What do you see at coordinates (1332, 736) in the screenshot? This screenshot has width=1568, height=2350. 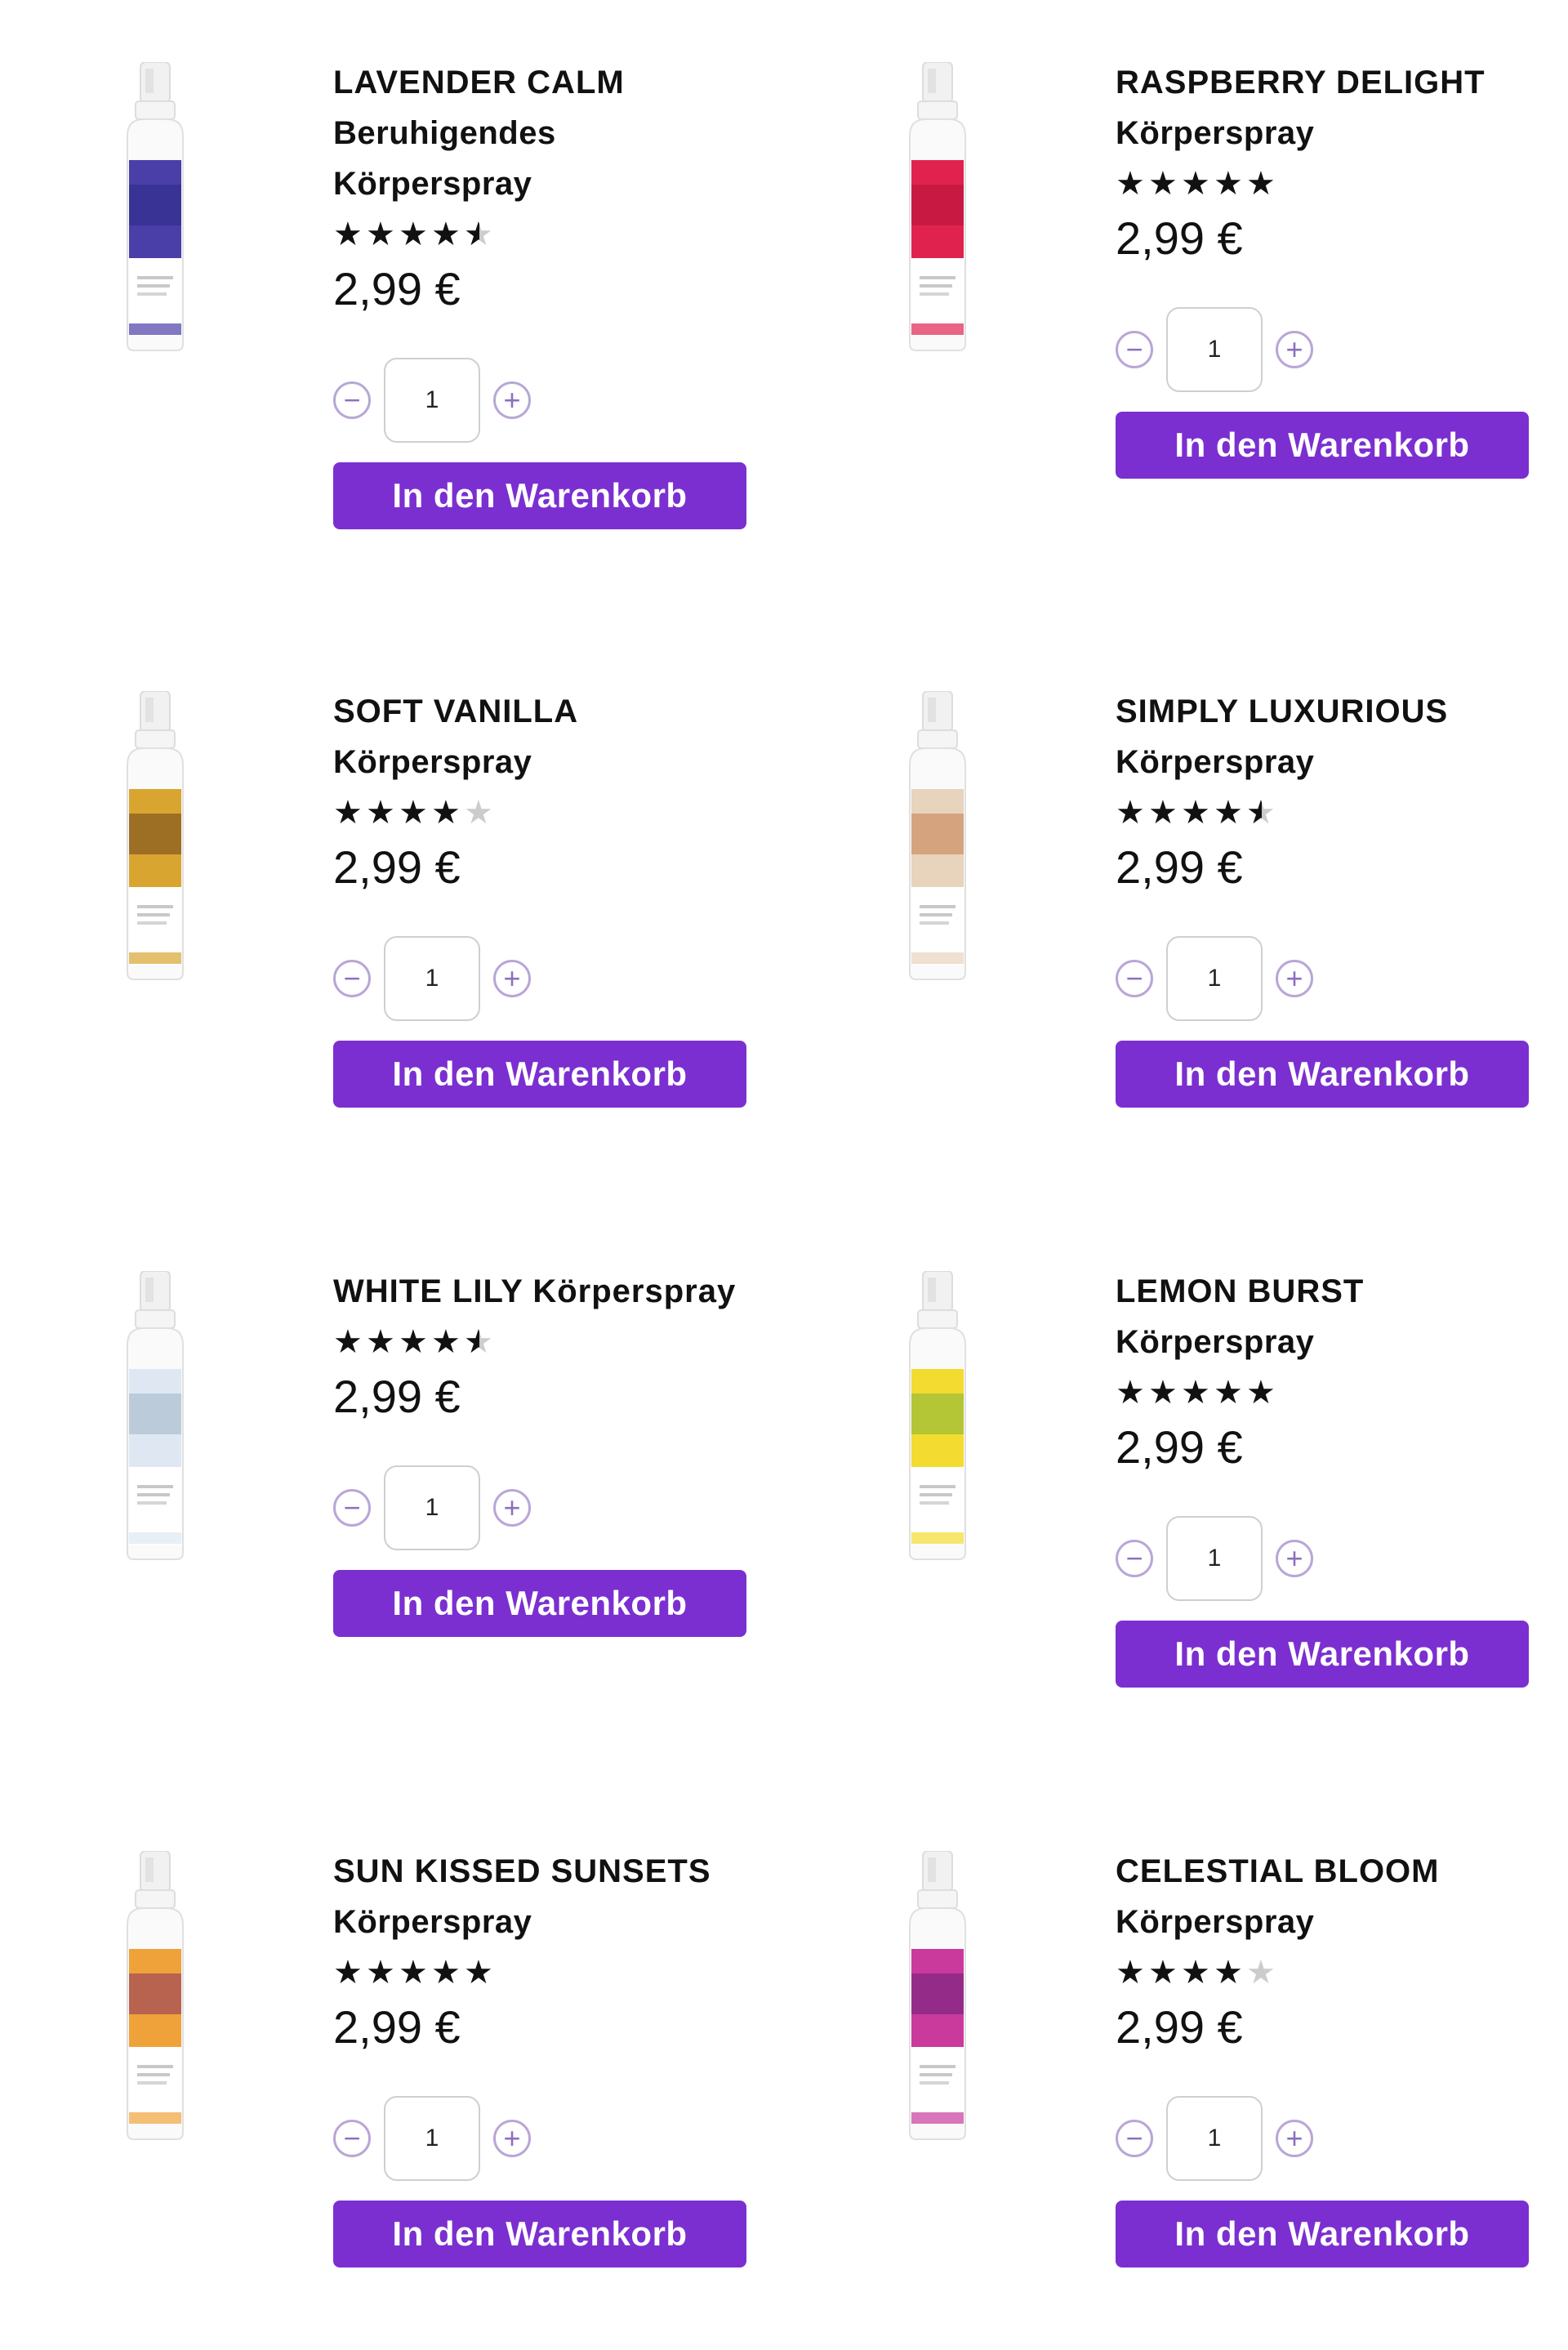 I see `product-title: SIMPLY LUXURIOUS Körperspray` at bounding box center [1332, 736].